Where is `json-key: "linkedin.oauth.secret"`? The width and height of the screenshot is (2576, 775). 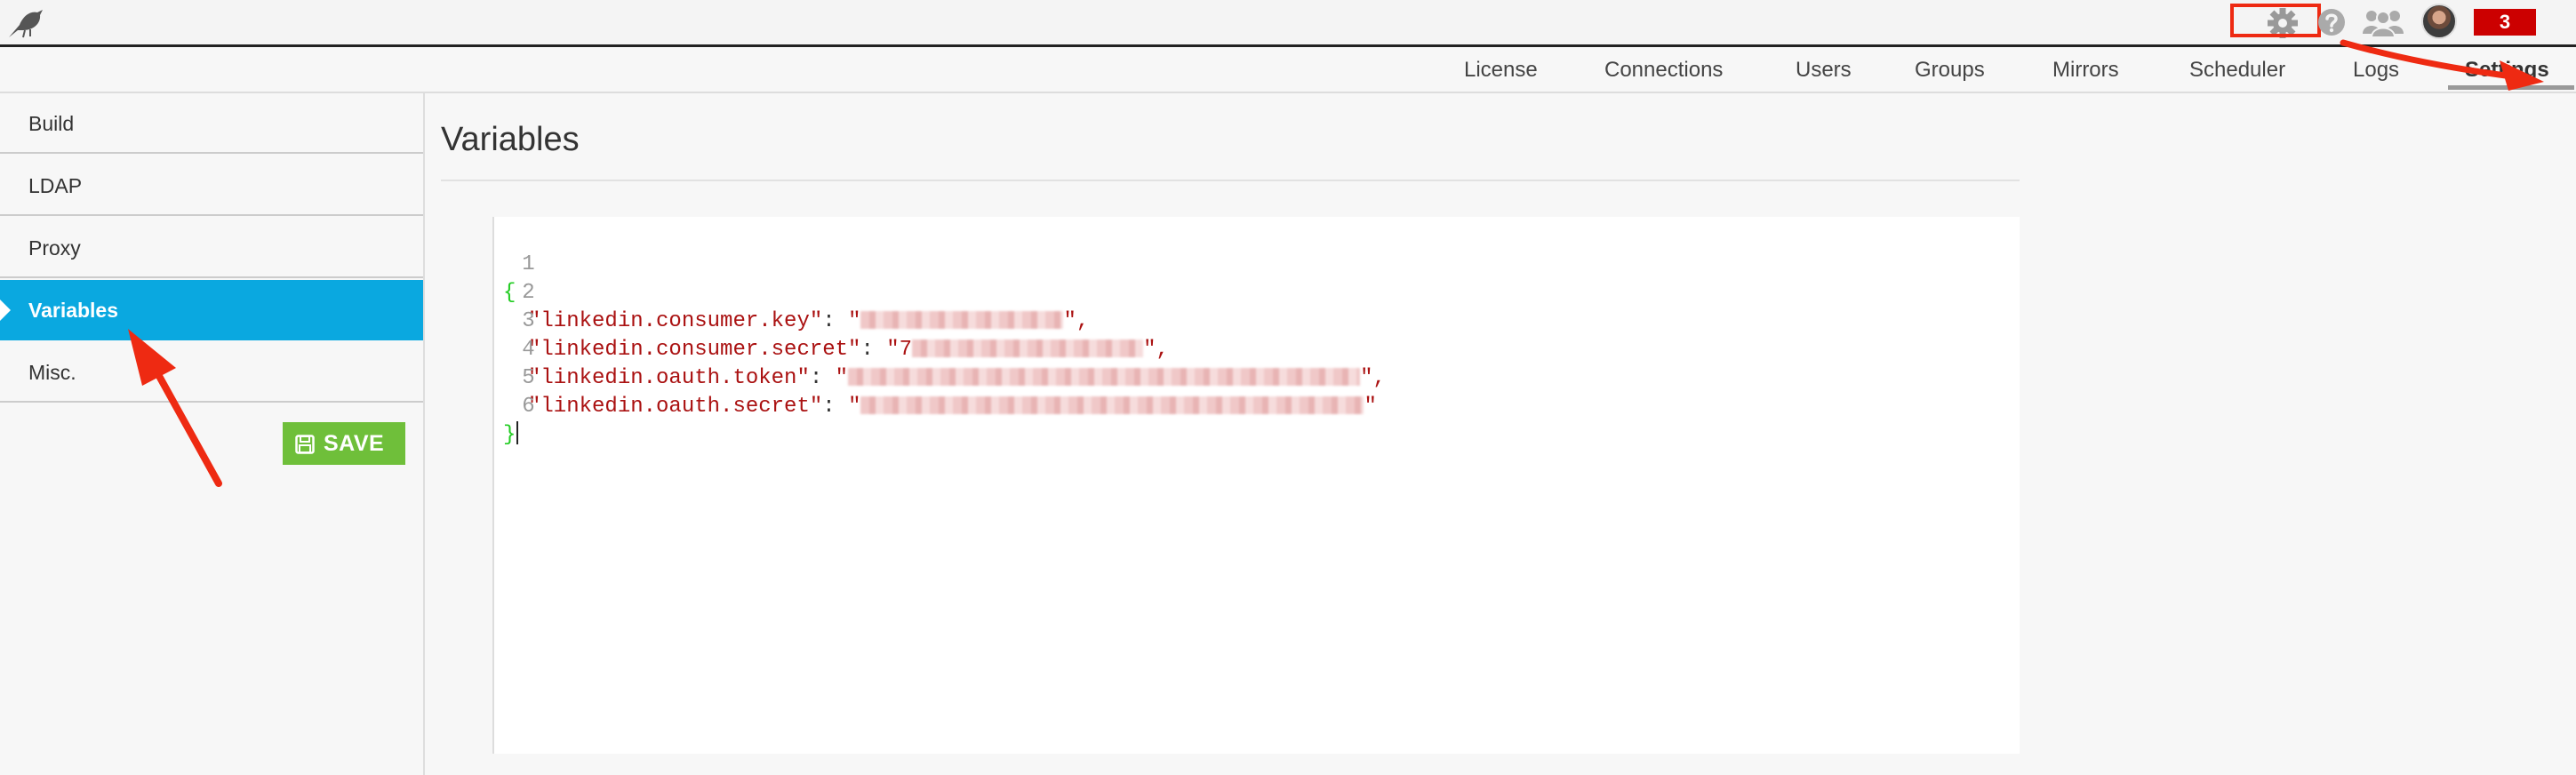
json-key: "linkedin.oauth.secret" is located at coordinates (675, 407).